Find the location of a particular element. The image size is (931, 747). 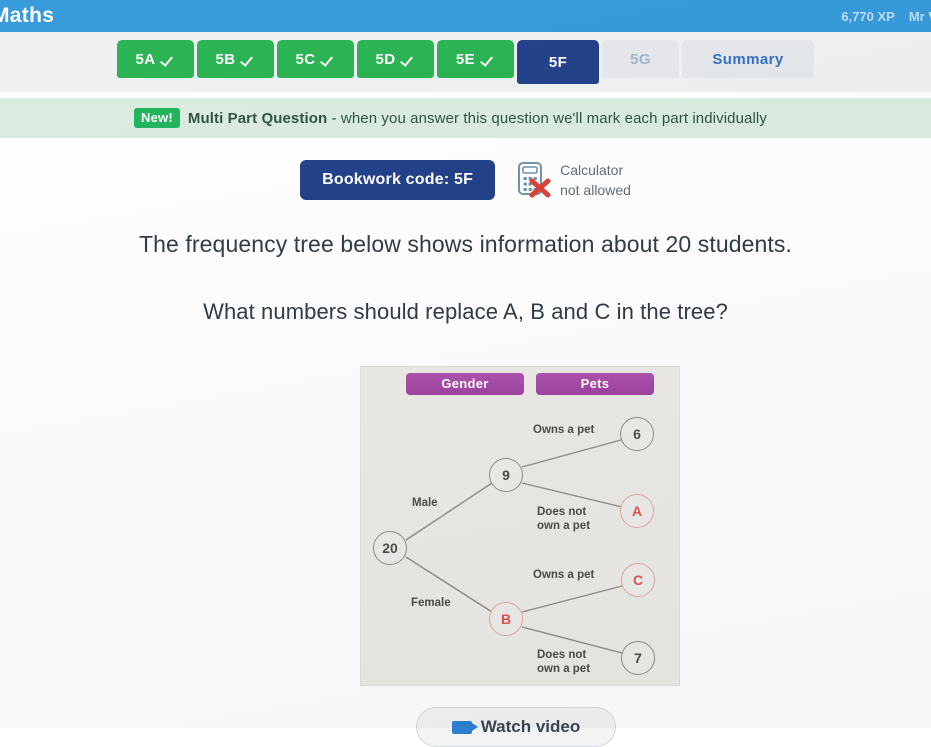

calculator-status: Calculator not allowed is located at coordinates (574, 180).